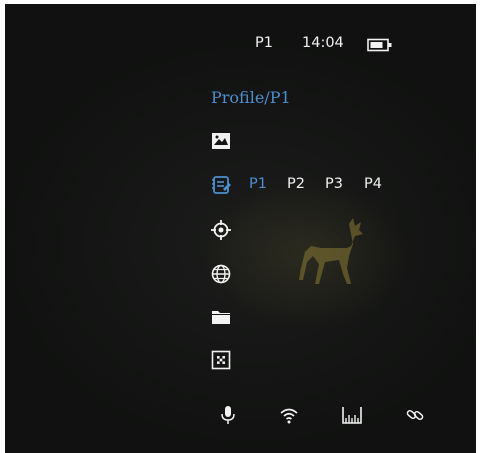 This screenshot has height=453, width=481. What do you see at coordinates (373, 184) in the screenshot?
I see `profile-option-p4: P4` at bounding box center [373, 184].